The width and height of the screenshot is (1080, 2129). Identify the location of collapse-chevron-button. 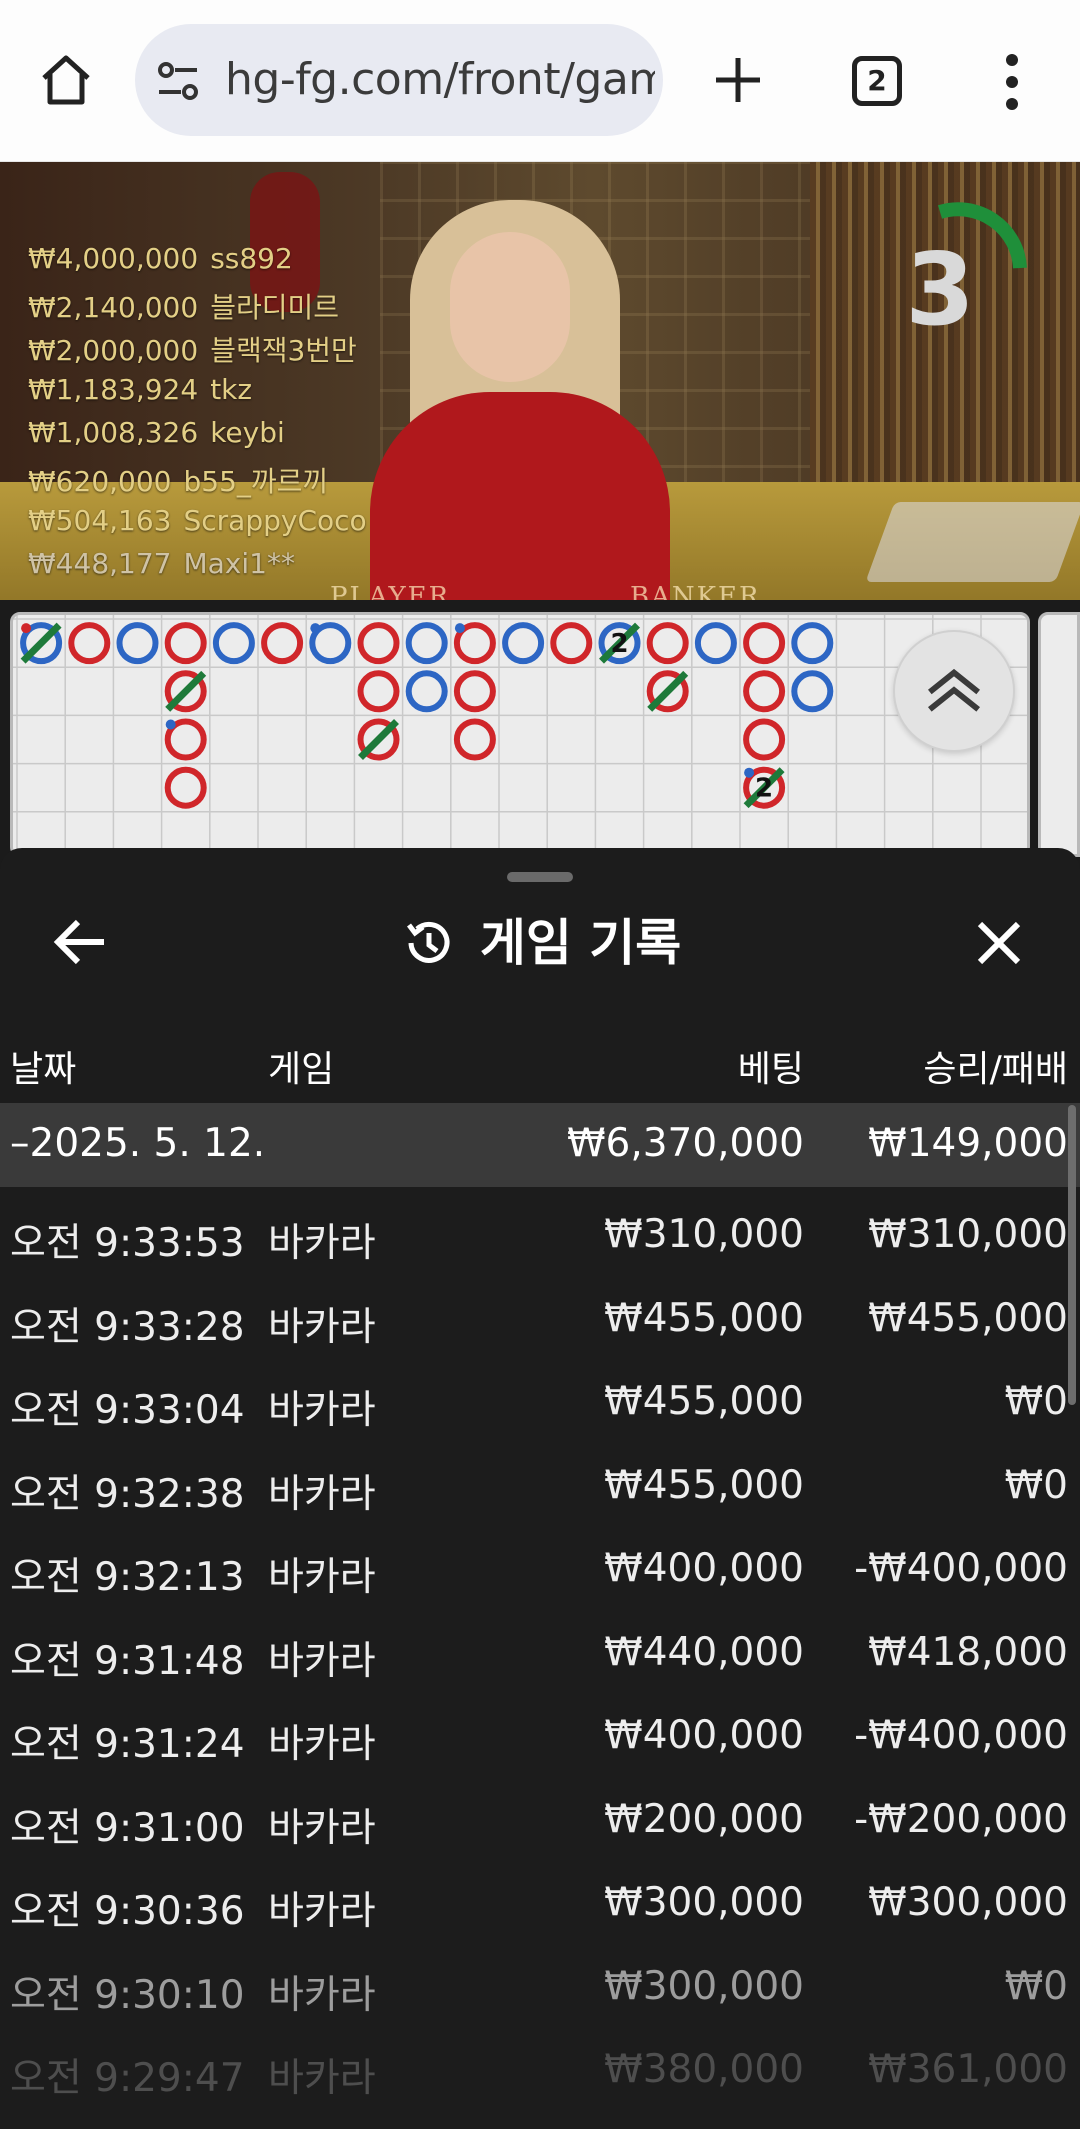
(954, 691).